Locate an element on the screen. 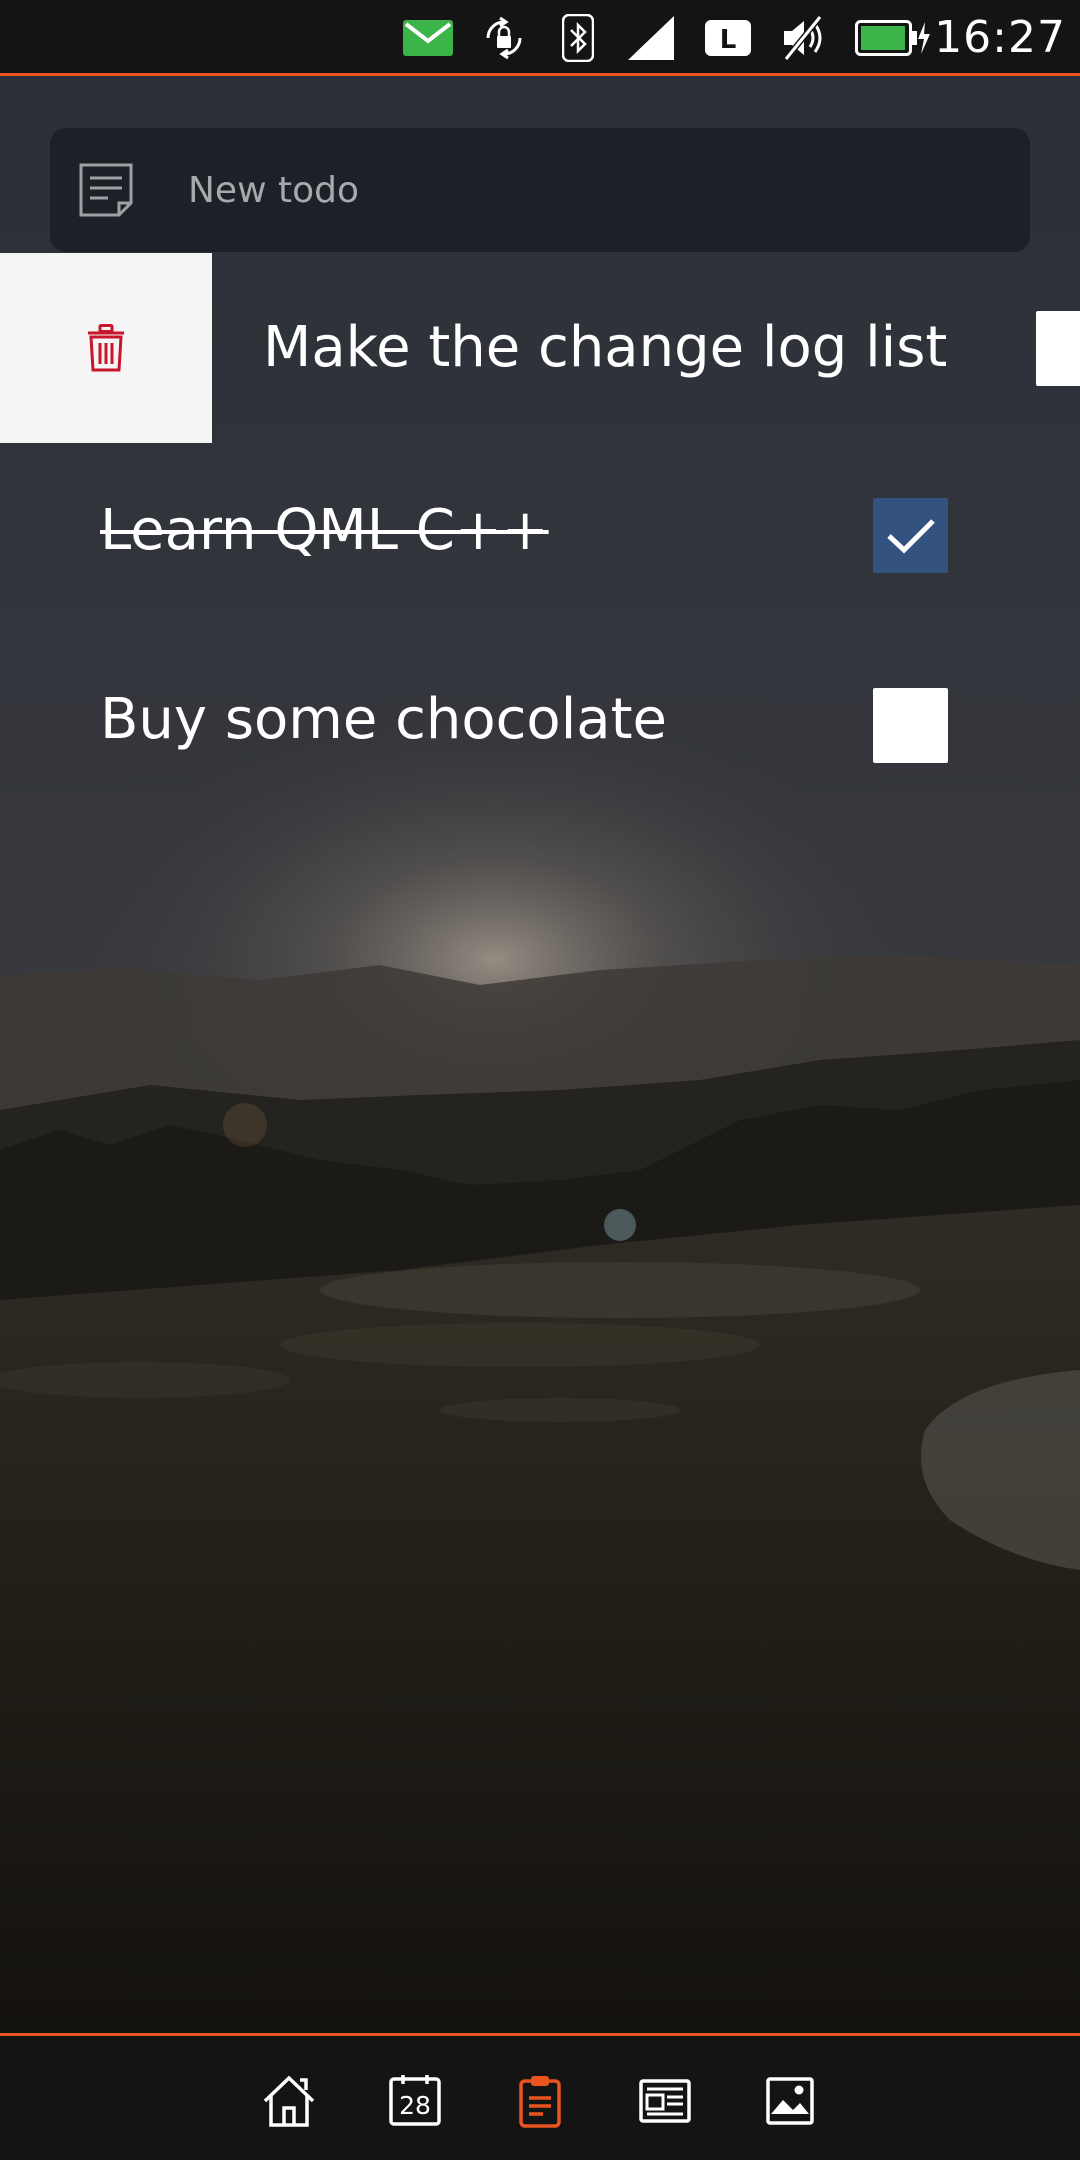 The image size is (1080, 2160). bluetooth-icon is located at coordinates (578, 38).